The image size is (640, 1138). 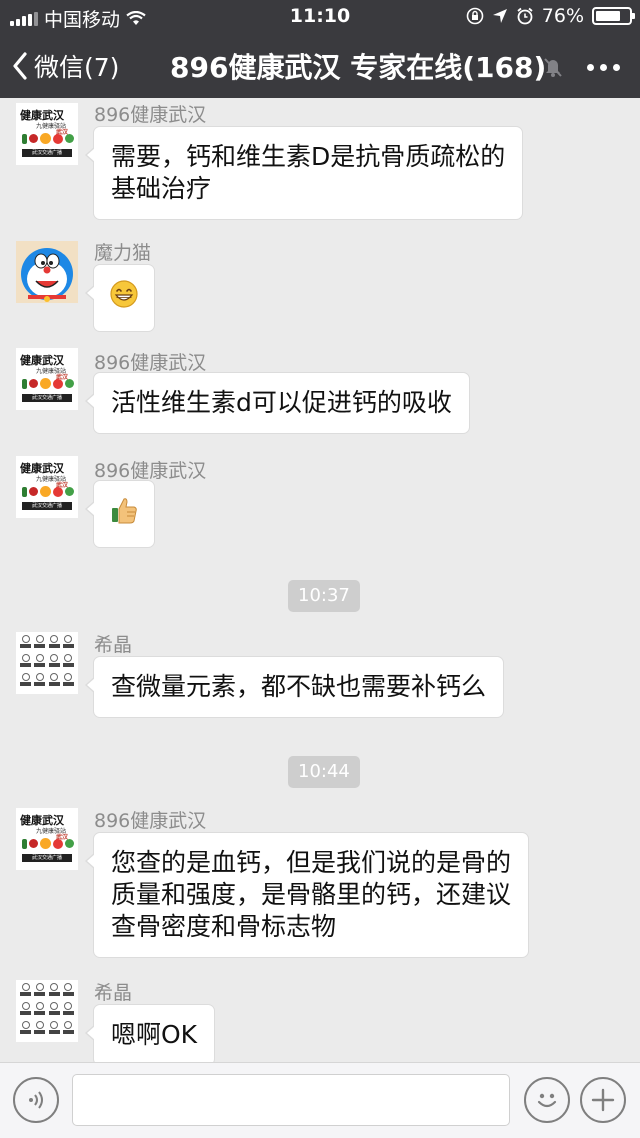 I want to click on message-bubble: 活性维生素d可以促进钙的吸收, so click(x=277, y=403).